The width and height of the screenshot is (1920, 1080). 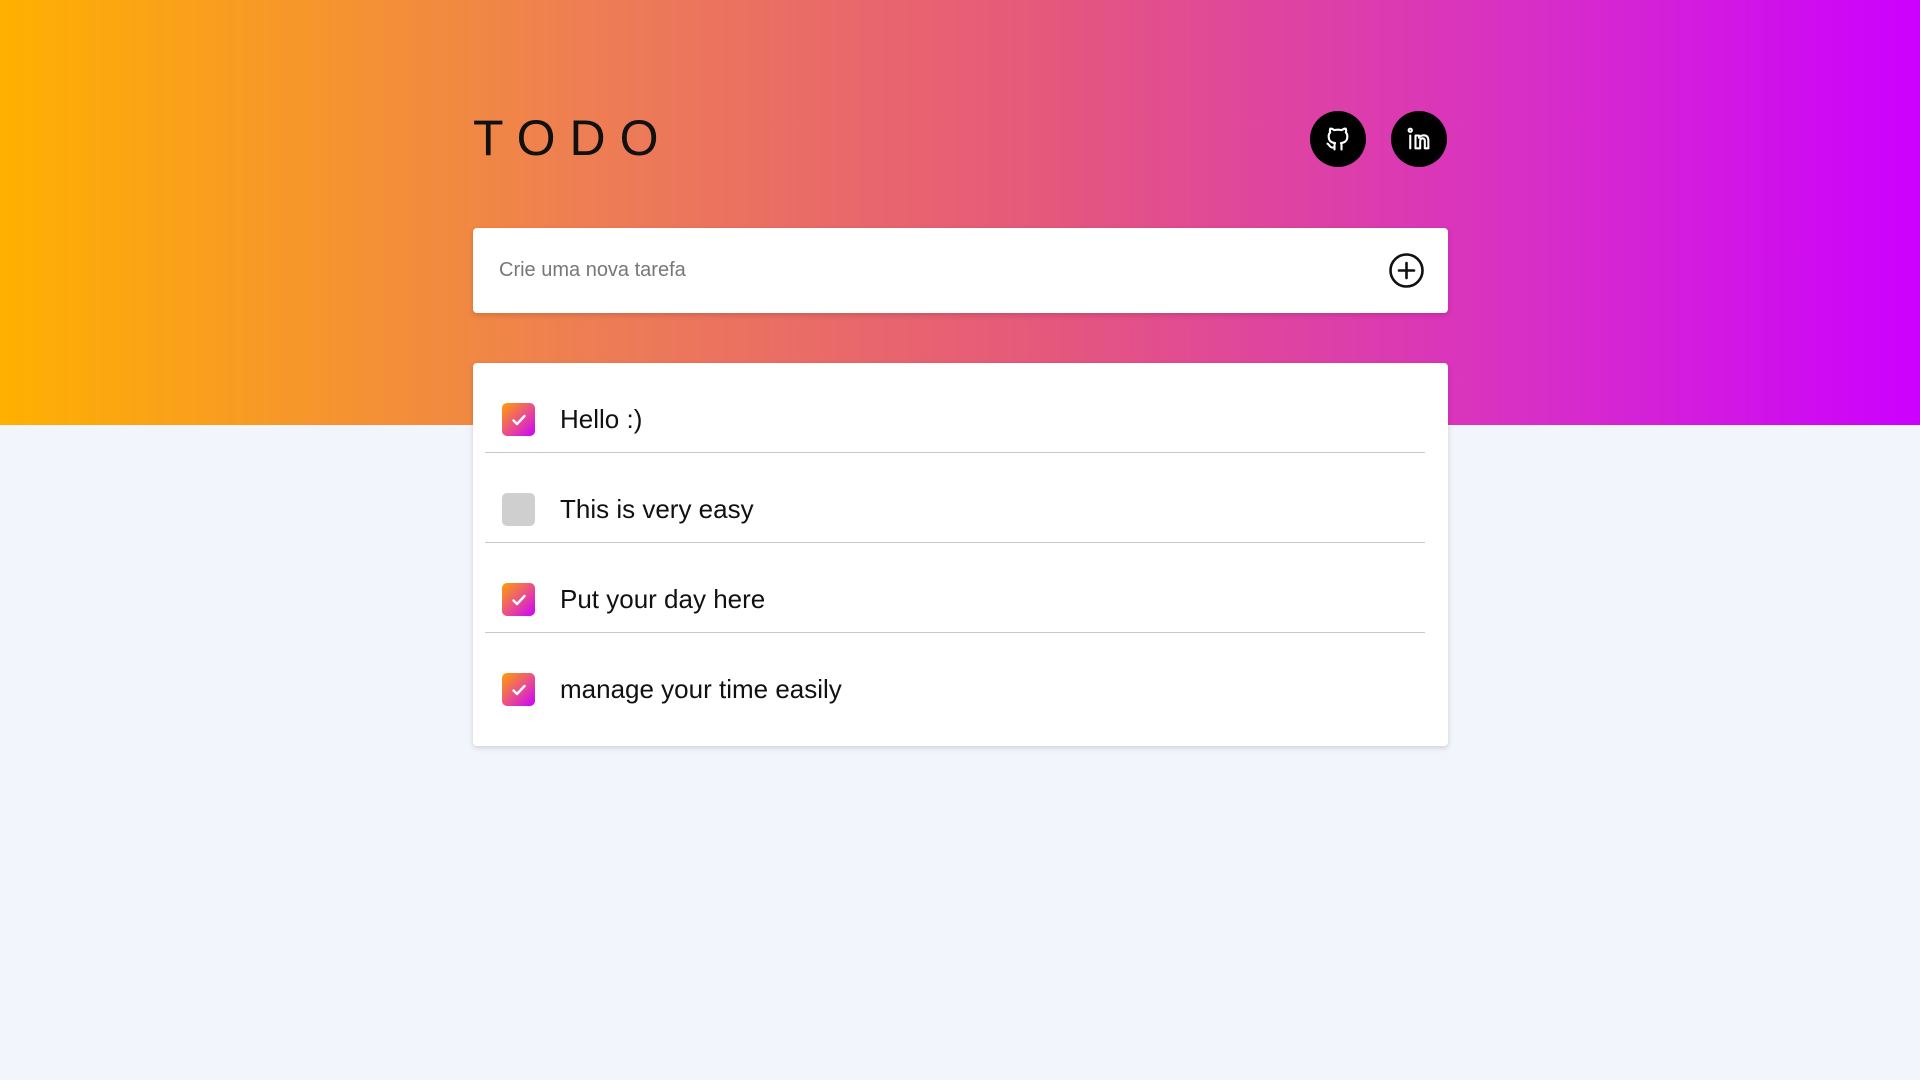 I want to click on plus-circle-icon, so click(x=1406, y=270).